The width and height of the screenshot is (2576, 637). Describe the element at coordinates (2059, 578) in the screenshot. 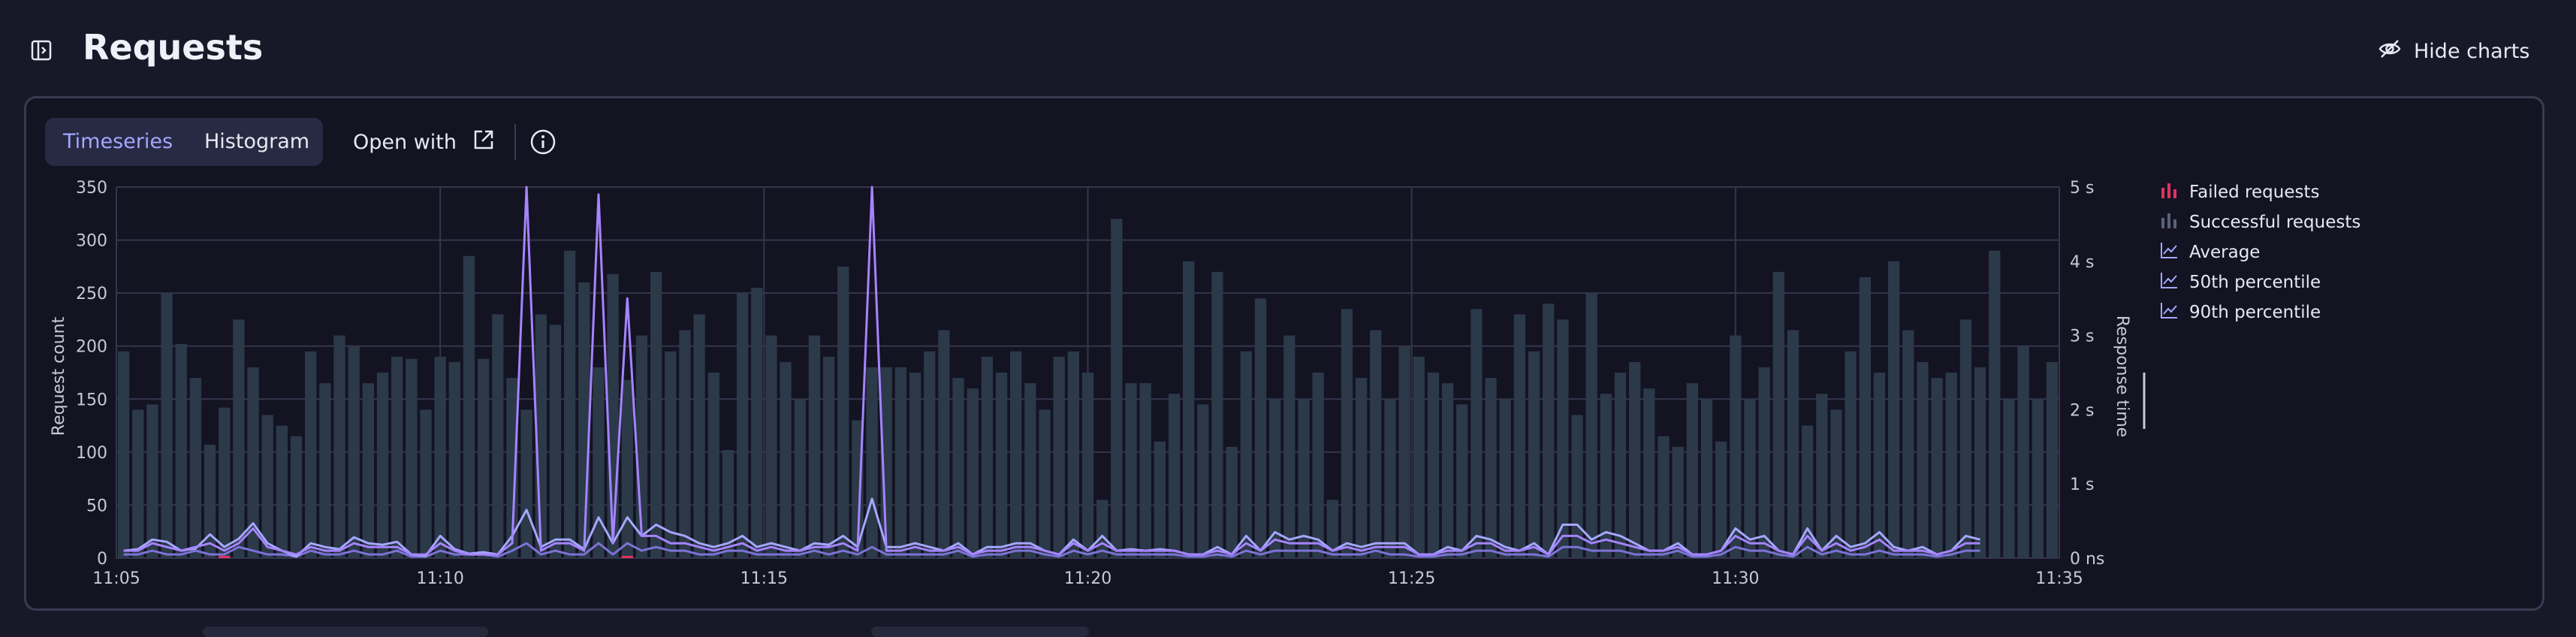

I see `x-axis-tick-label: 11:35` at that location.